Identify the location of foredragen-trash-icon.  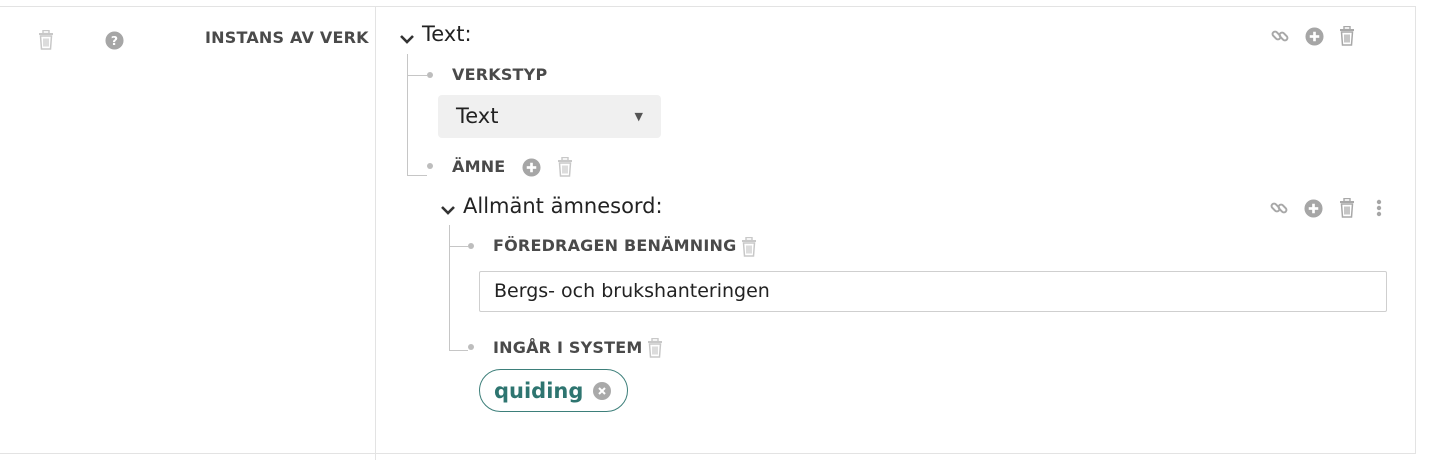
(749, 247).